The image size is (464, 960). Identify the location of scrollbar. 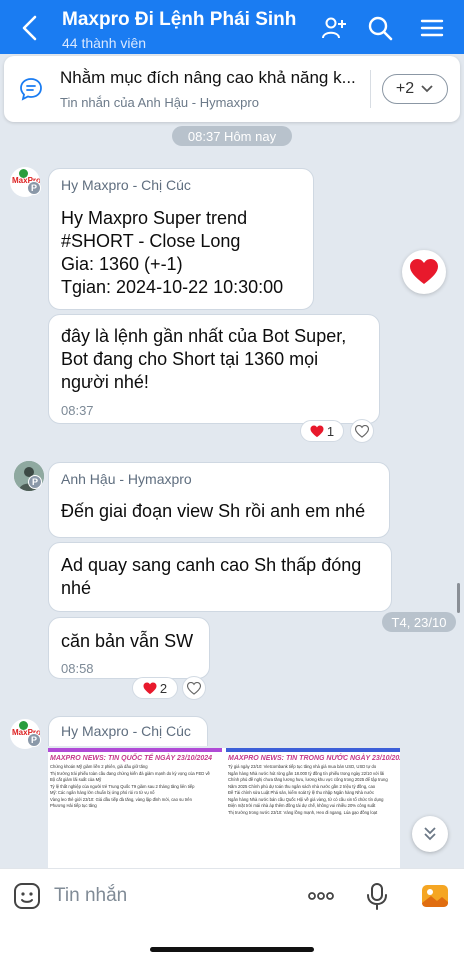
(458, 598).